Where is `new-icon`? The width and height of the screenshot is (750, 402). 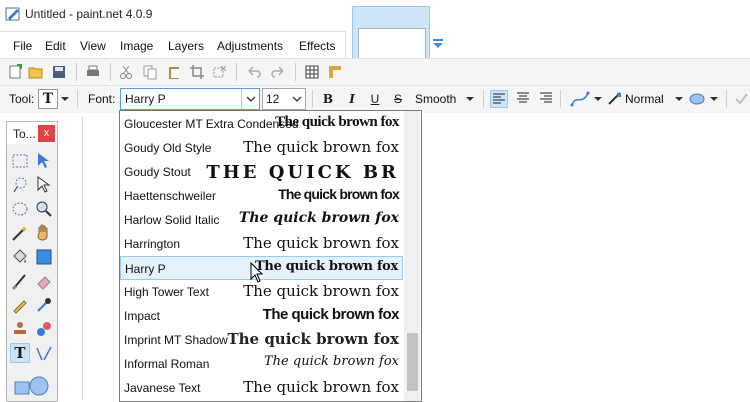 new-icon is located at coordinates (15, 72).